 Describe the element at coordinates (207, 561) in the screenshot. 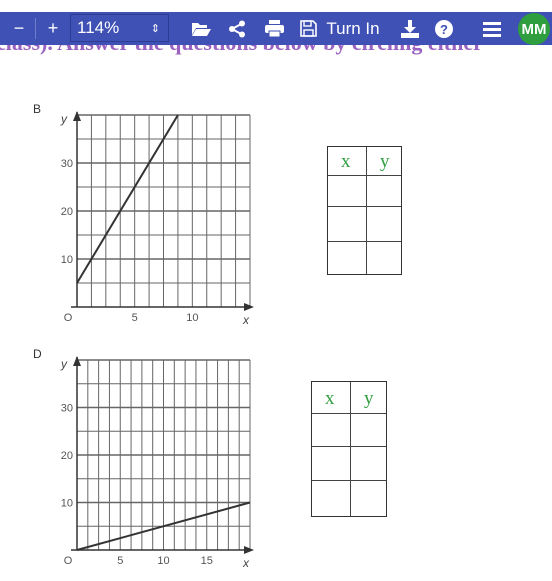

I see `x-tick-label: 15` at that location.